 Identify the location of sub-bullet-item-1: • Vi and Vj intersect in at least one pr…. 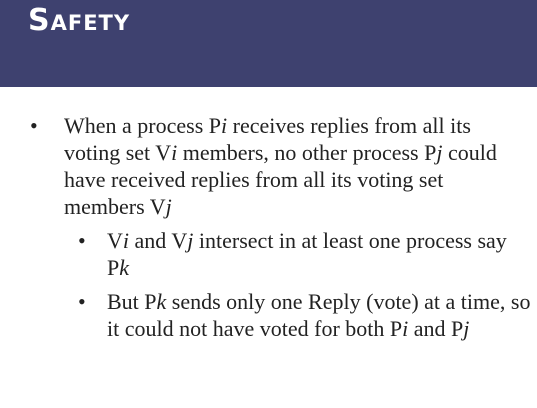
(268, 254).